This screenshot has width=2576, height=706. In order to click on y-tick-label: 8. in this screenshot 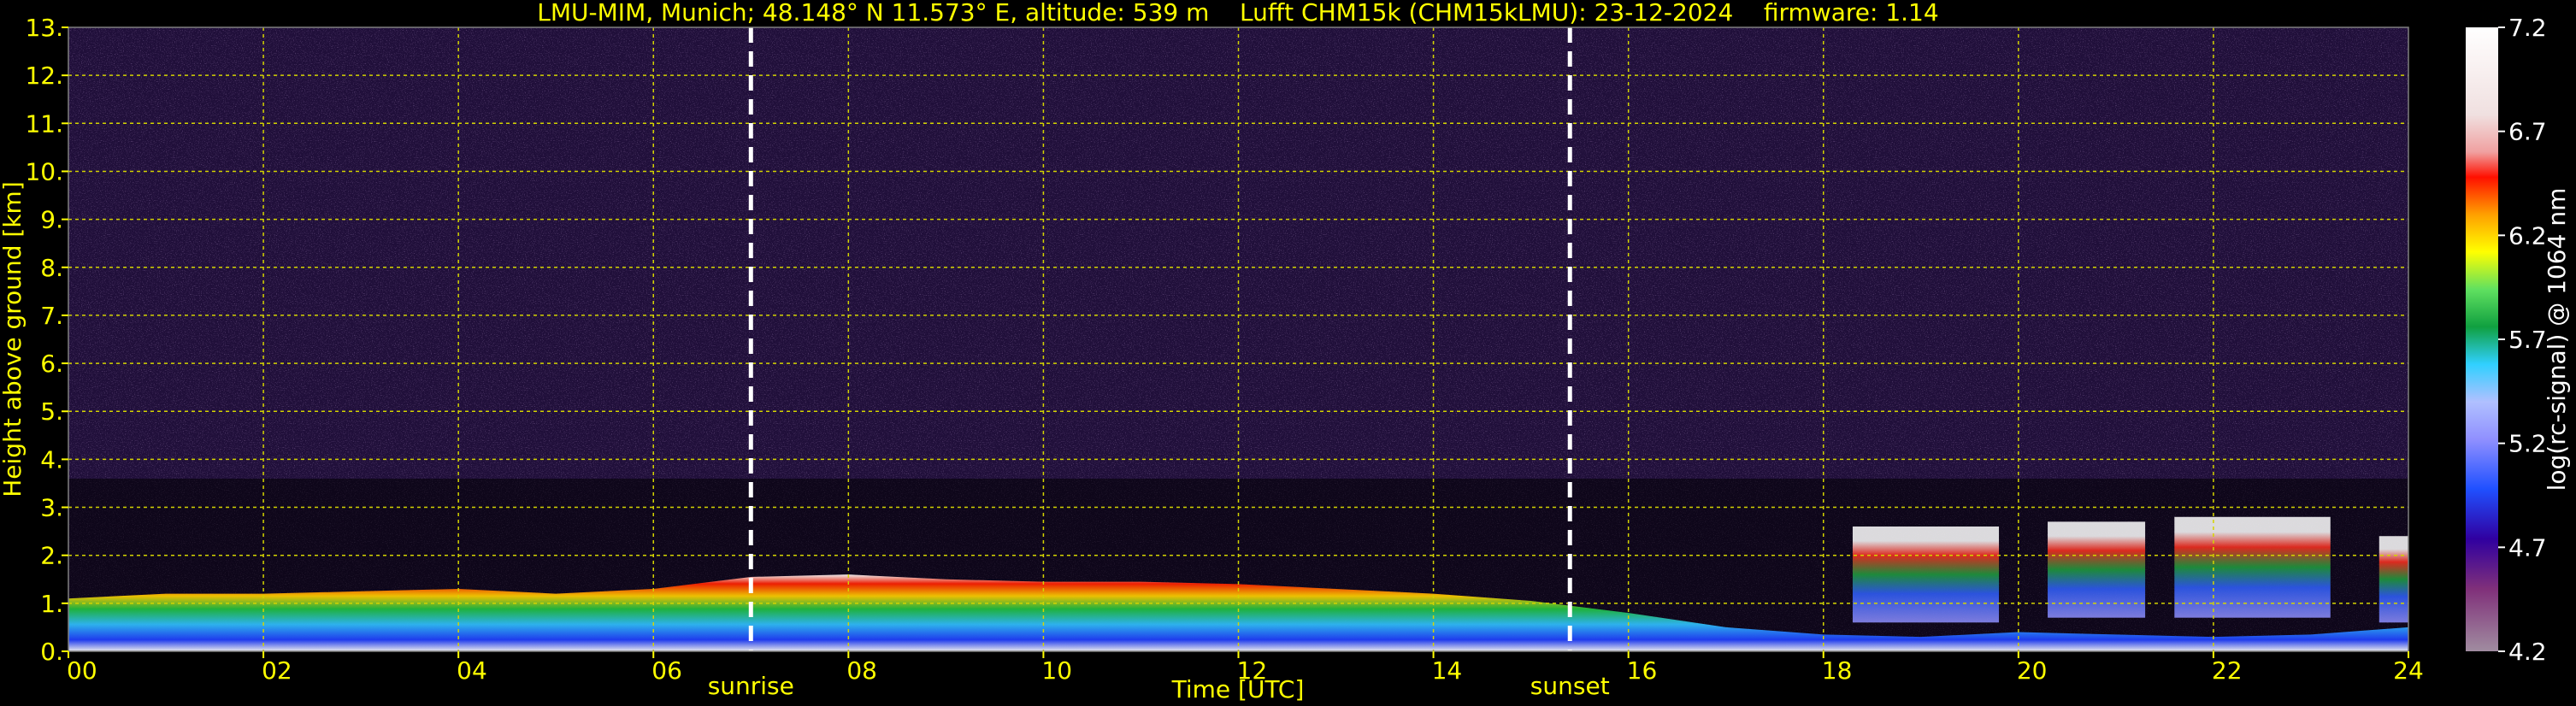, I will do `click(51, 268)`.